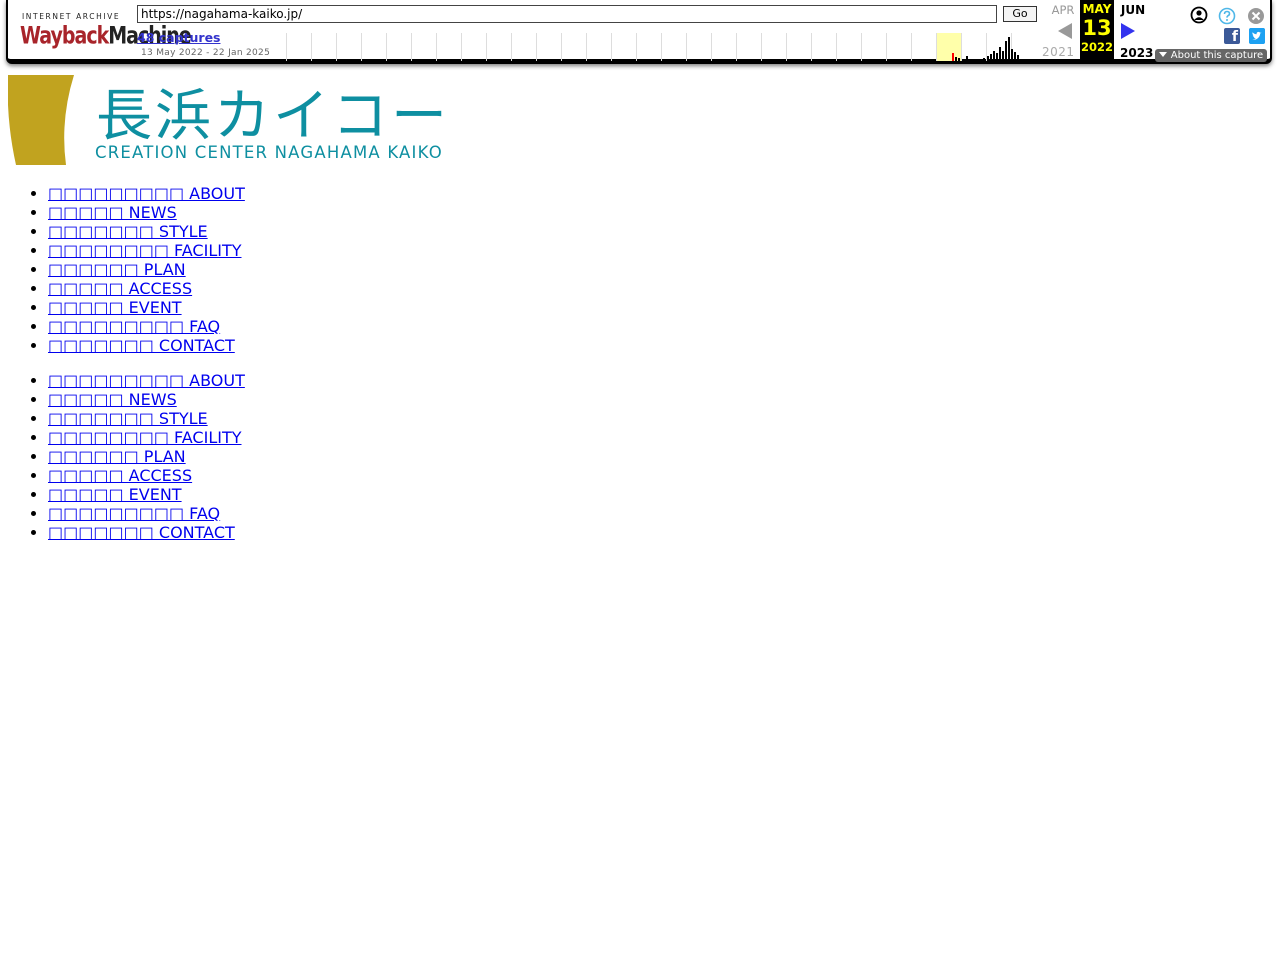 This screenshot has width=1280, height=960. What do you see at coordinates (1162, 54) in the screenshot?
I see `caret-down-icon` at bounding box center [1162, 54].